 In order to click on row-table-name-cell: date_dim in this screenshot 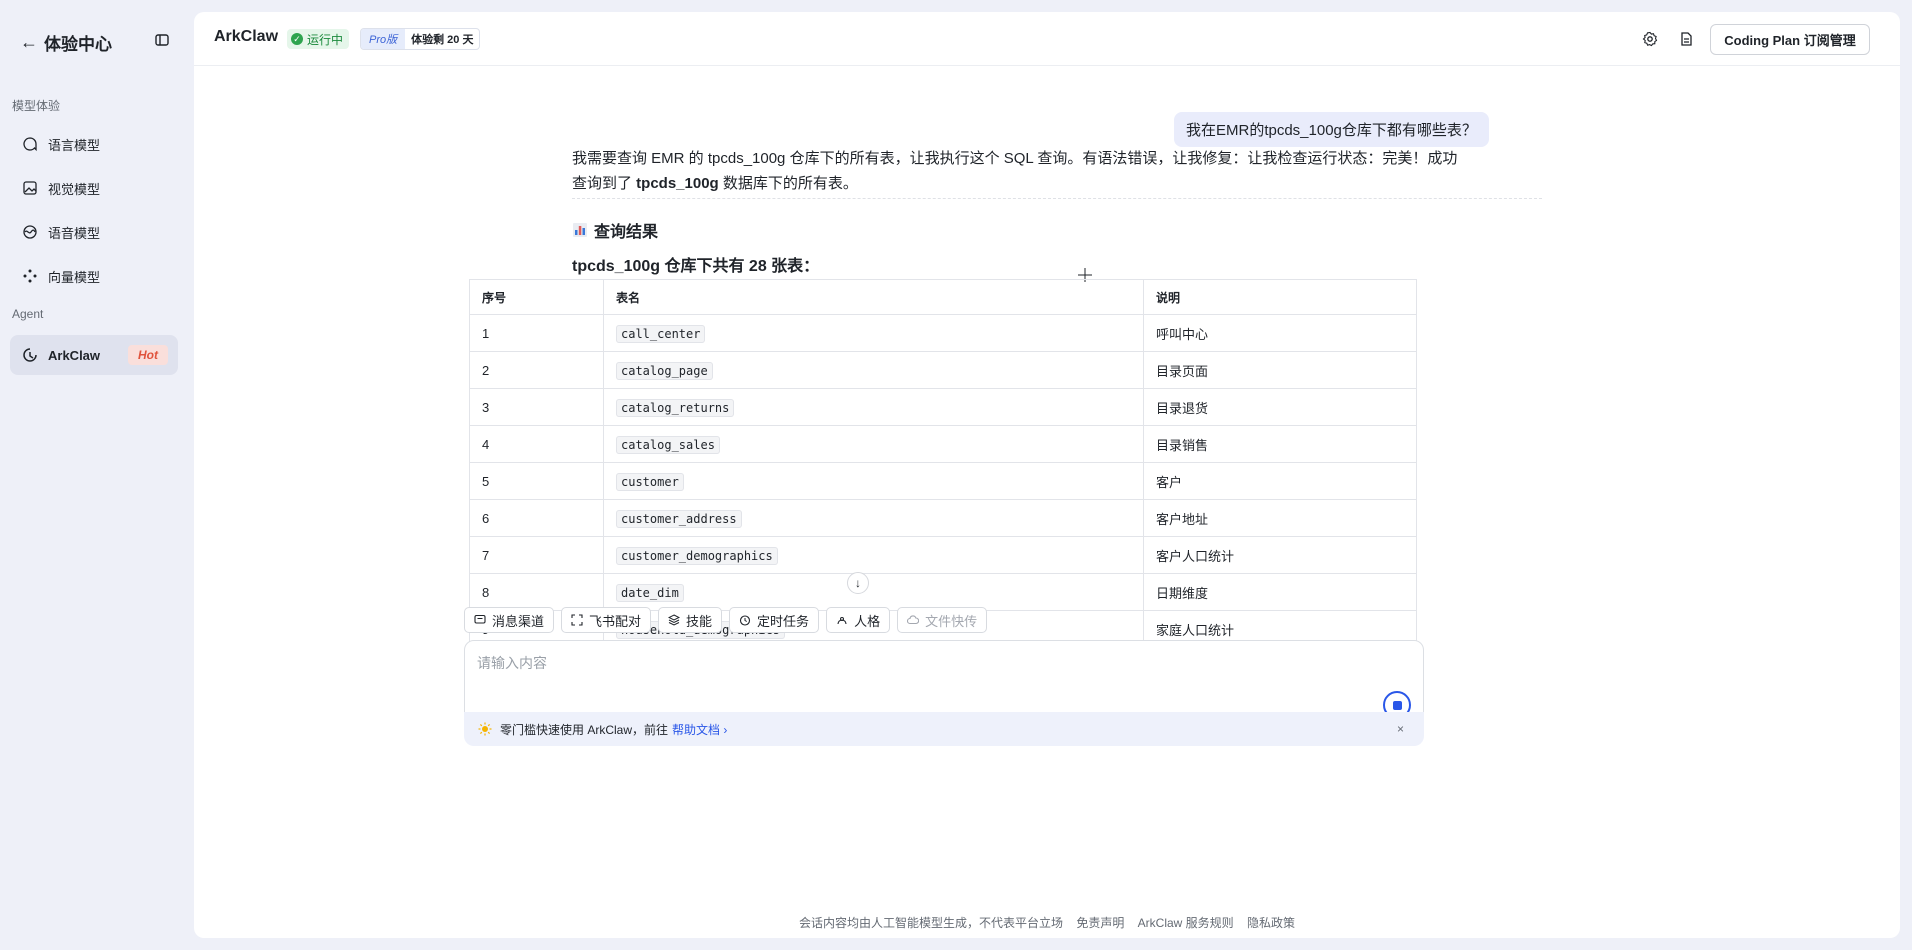, I will do `click(873, 592)`.